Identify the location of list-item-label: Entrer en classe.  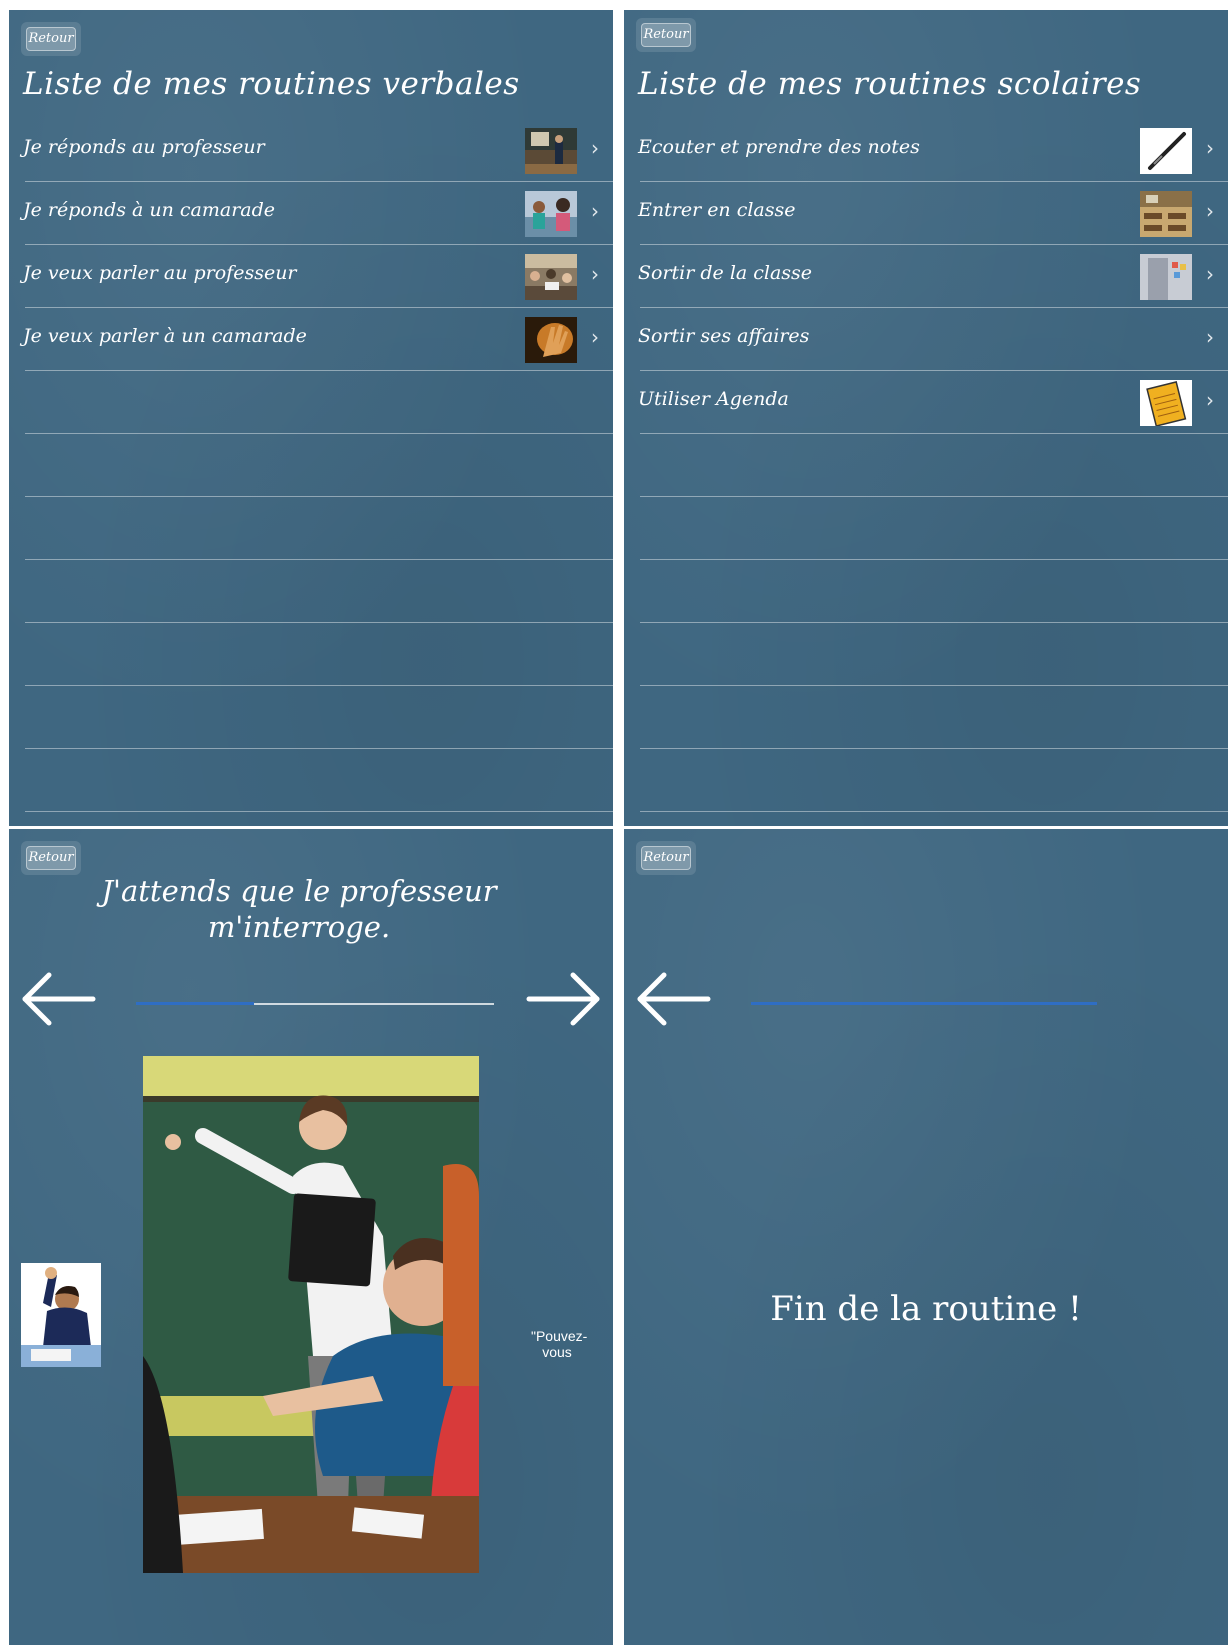
(717, 210).